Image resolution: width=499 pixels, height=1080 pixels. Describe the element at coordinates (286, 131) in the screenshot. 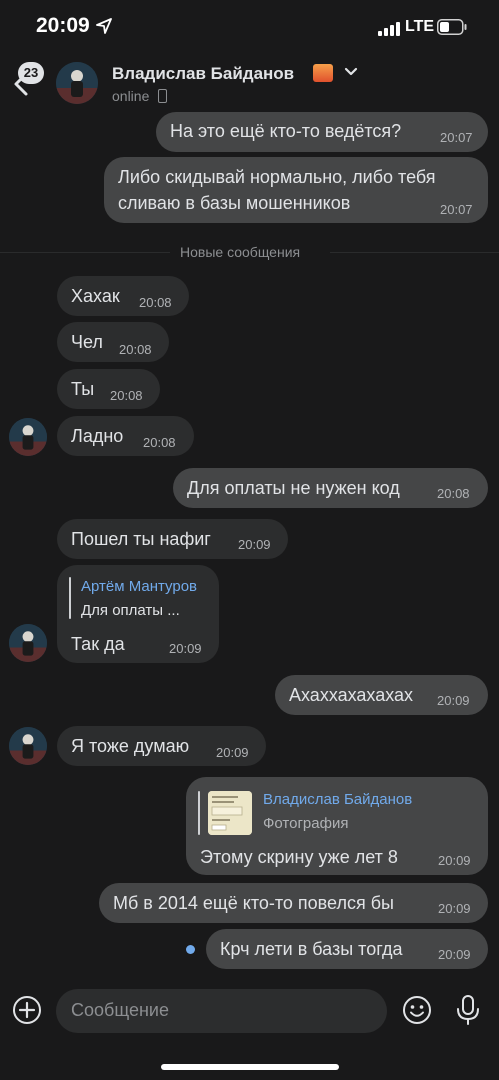

I see `message-text: На это ещё кто-то ведётся?` at that location.